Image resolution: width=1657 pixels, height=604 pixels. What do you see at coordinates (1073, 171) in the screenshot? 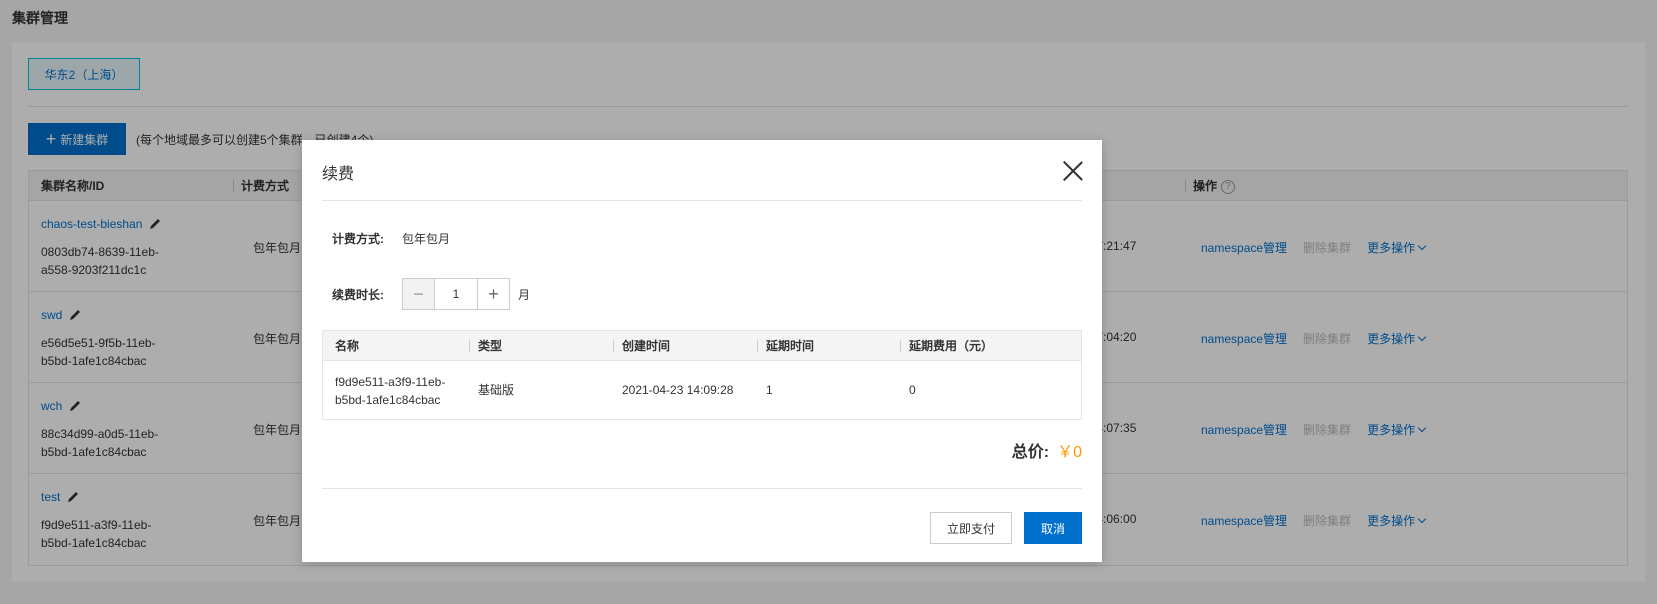
I see `close-icon` at bounding box center [1073, 171].